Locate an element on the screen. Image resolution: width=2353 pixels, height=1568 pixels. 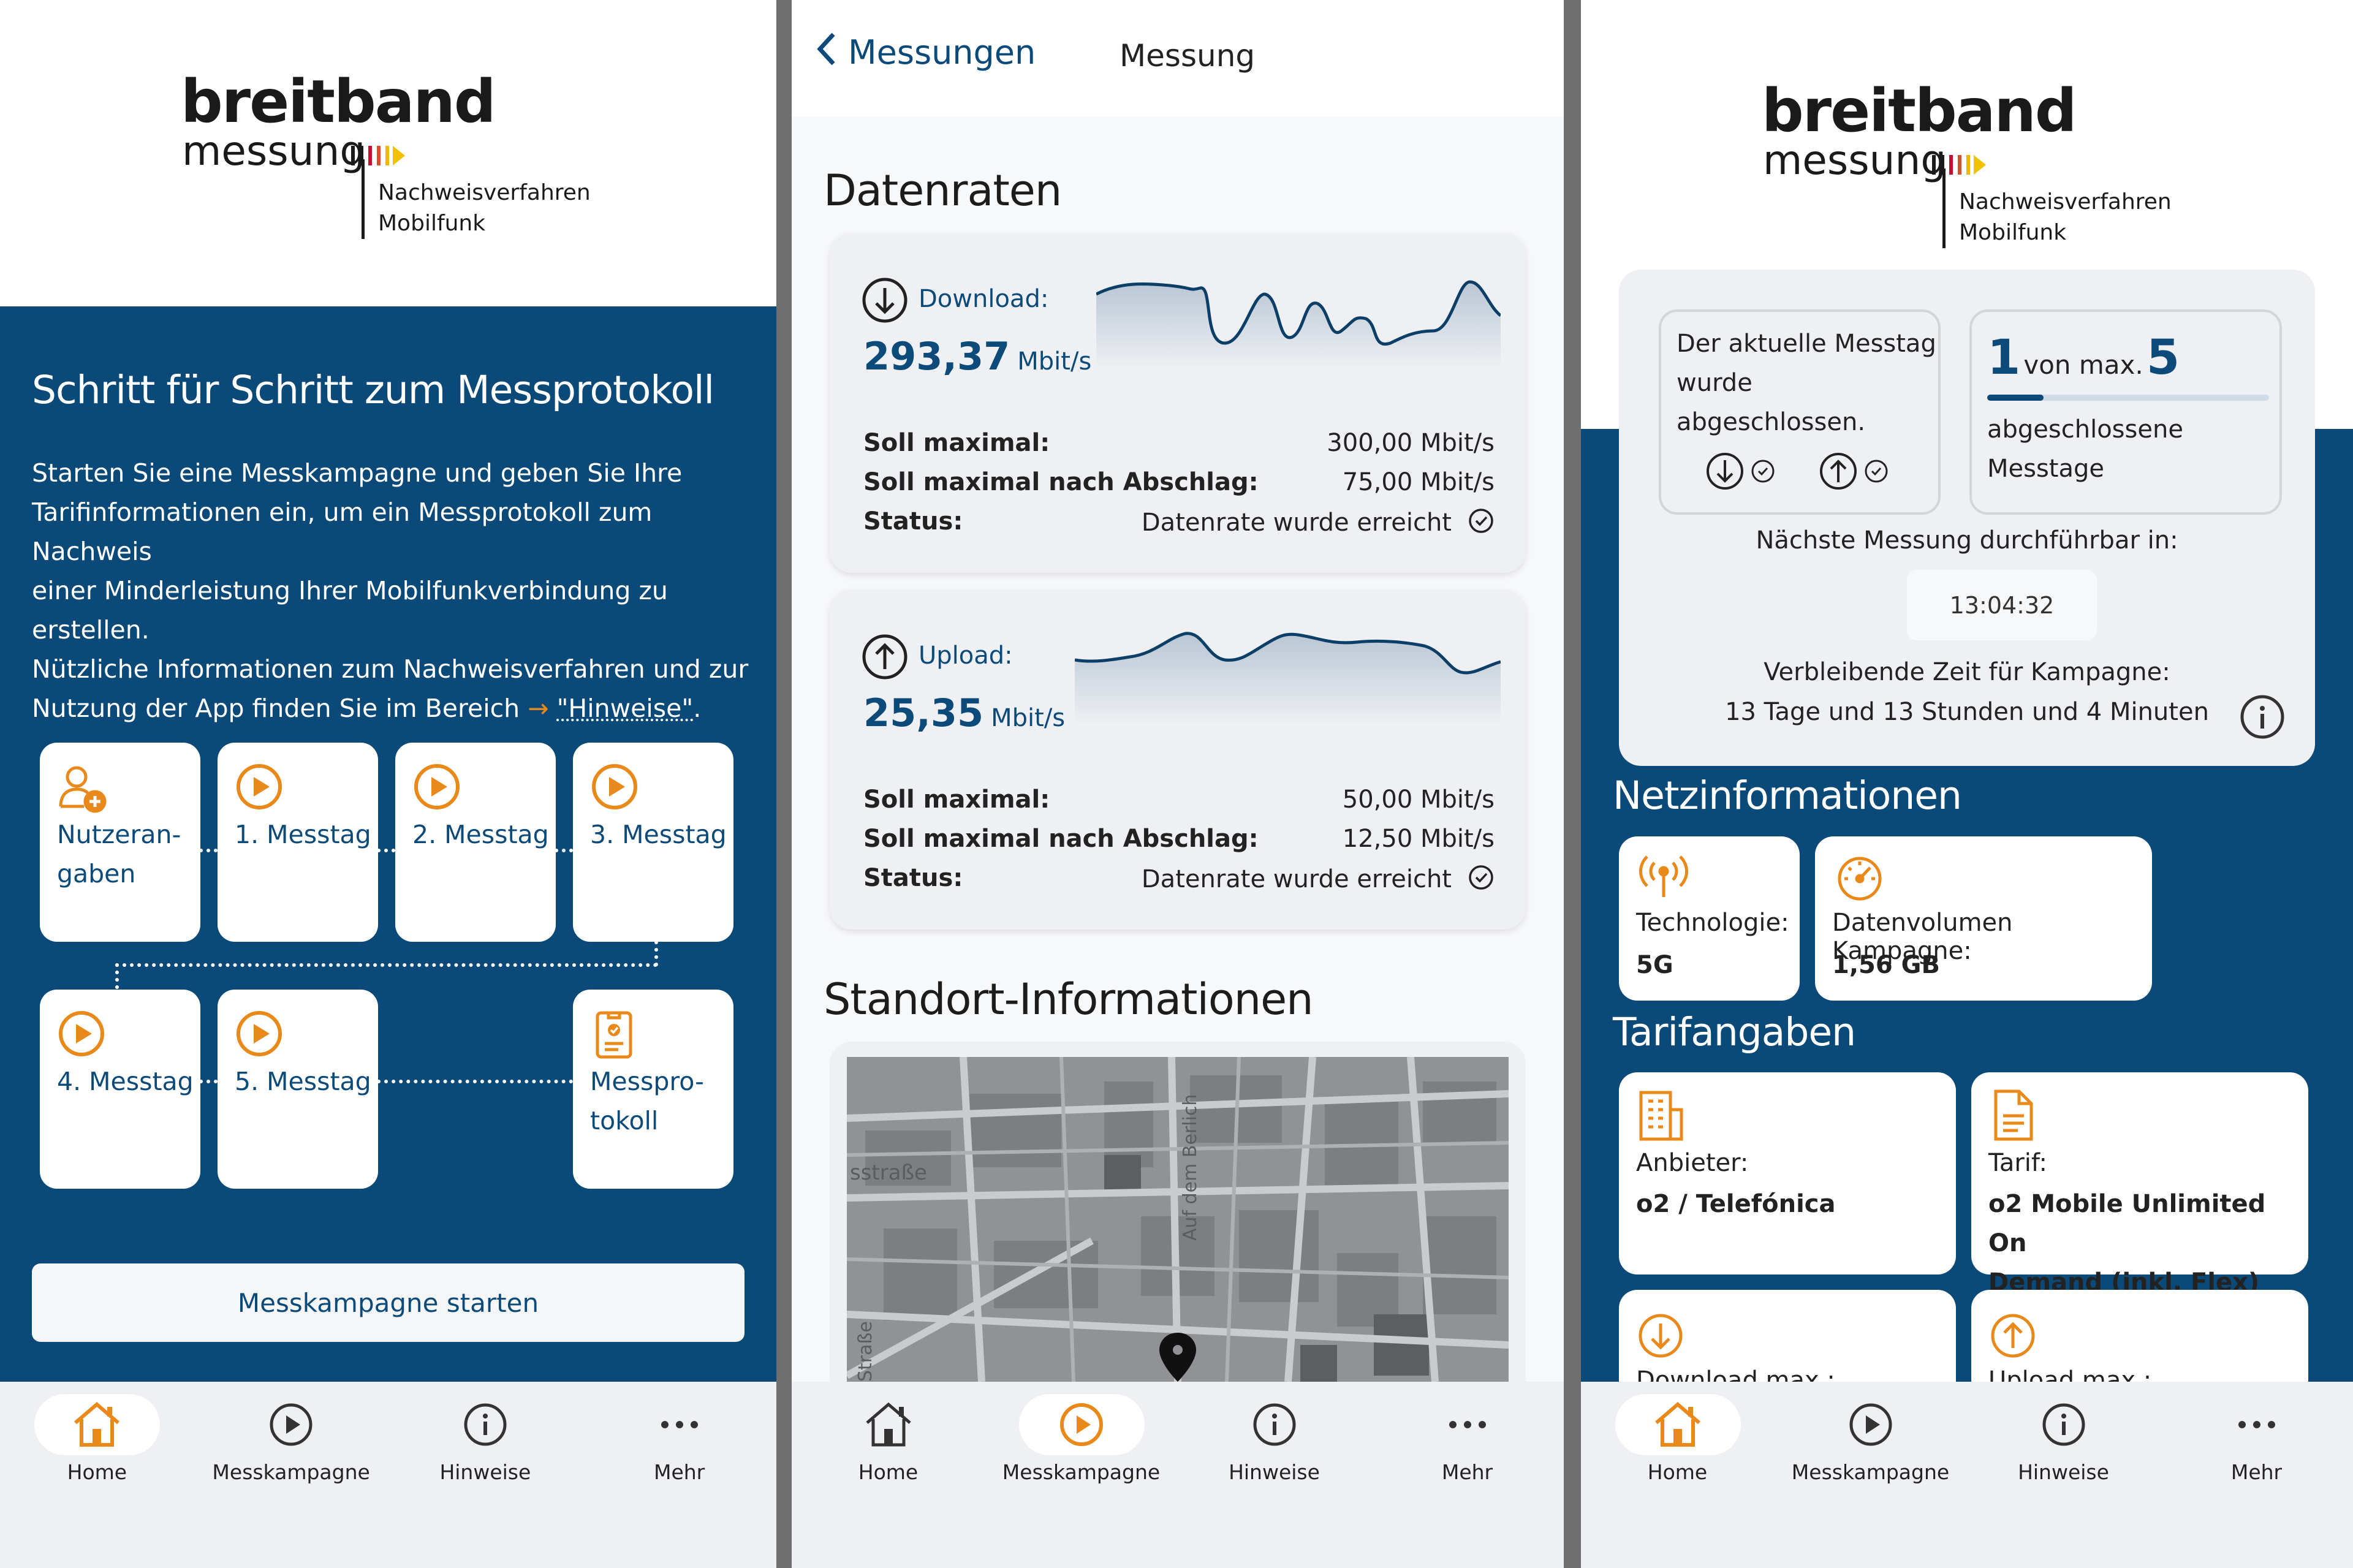
document-icon is located at coordinates (2014, 1115).